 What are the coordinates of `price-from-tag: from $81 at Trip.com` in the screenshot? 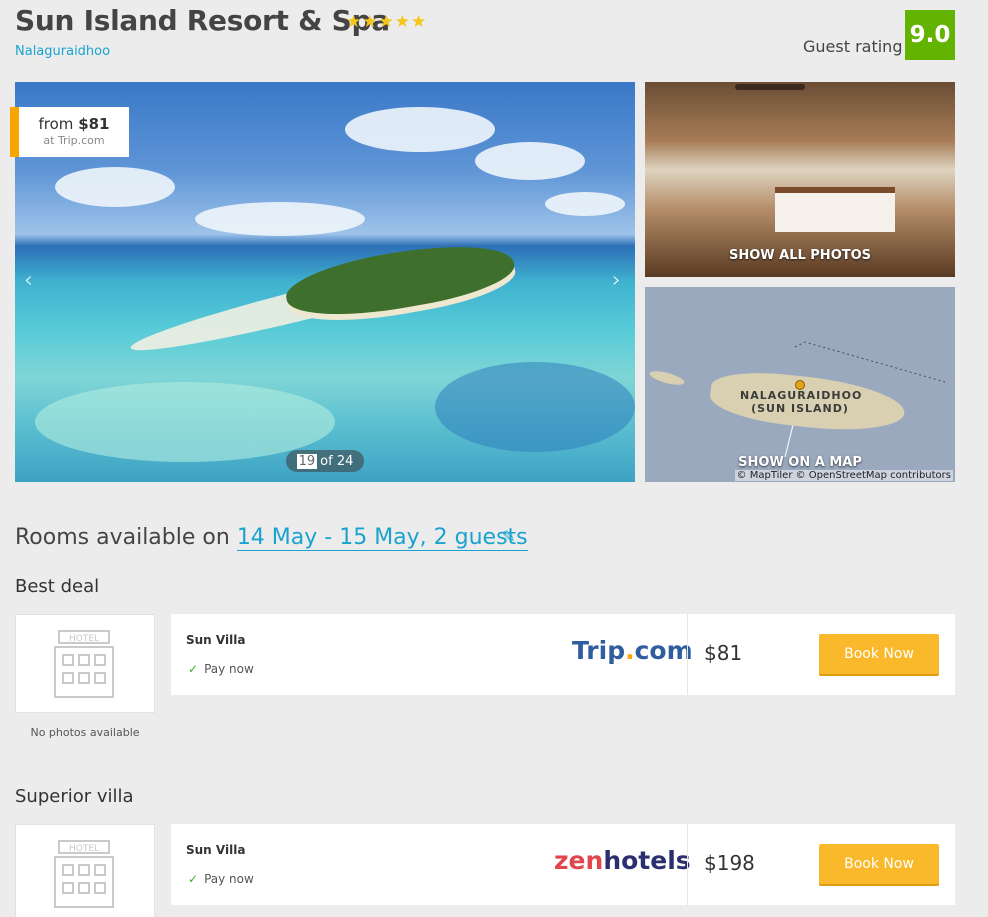 It's located at (69, 132).